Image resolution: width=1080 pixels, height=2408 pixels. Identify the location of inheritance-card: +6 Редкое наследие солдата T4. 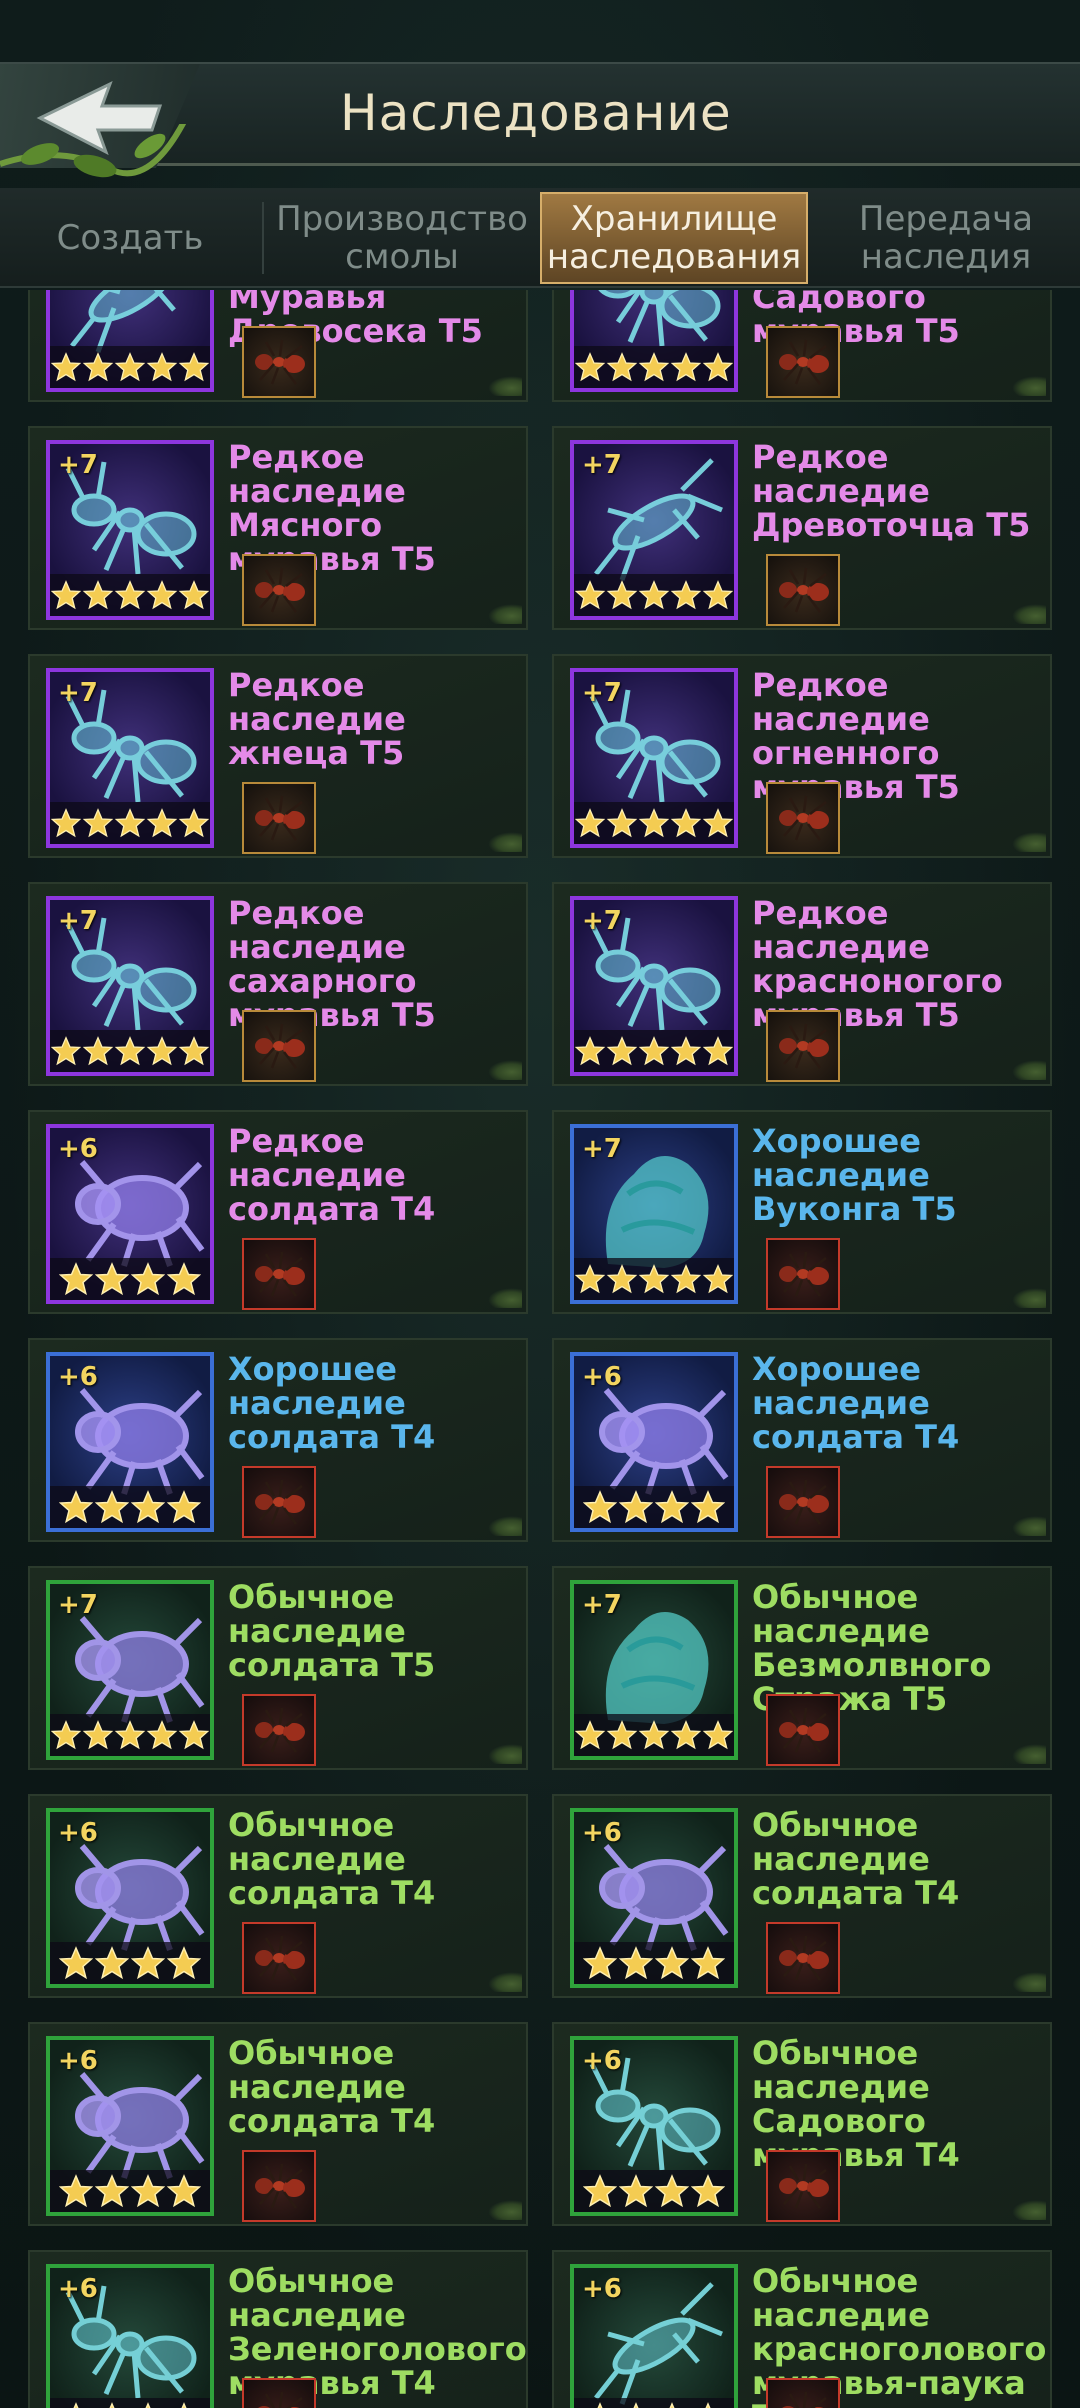
(278, 1212).